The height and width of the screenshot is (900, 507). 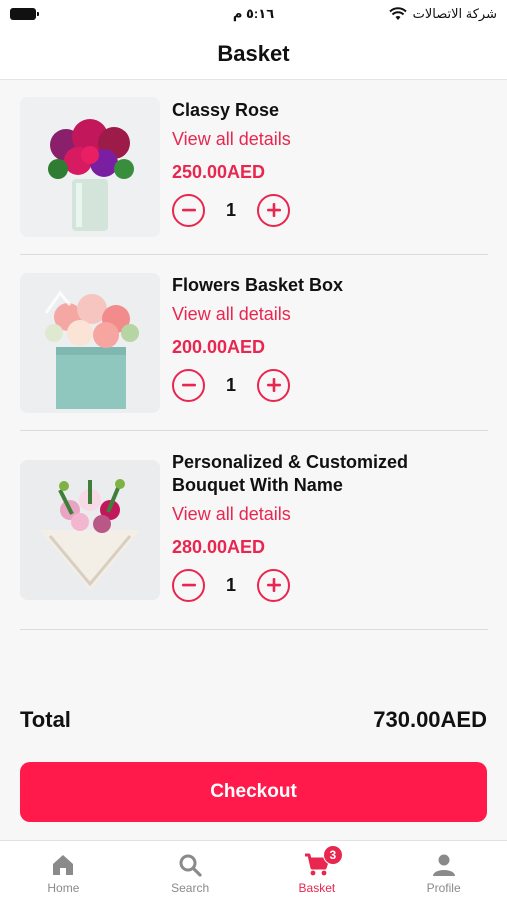 What do you see at coordinates (253, 792) in the screenshot?
I see `checkout-button: Checkout` at bounding box center [253, 792].